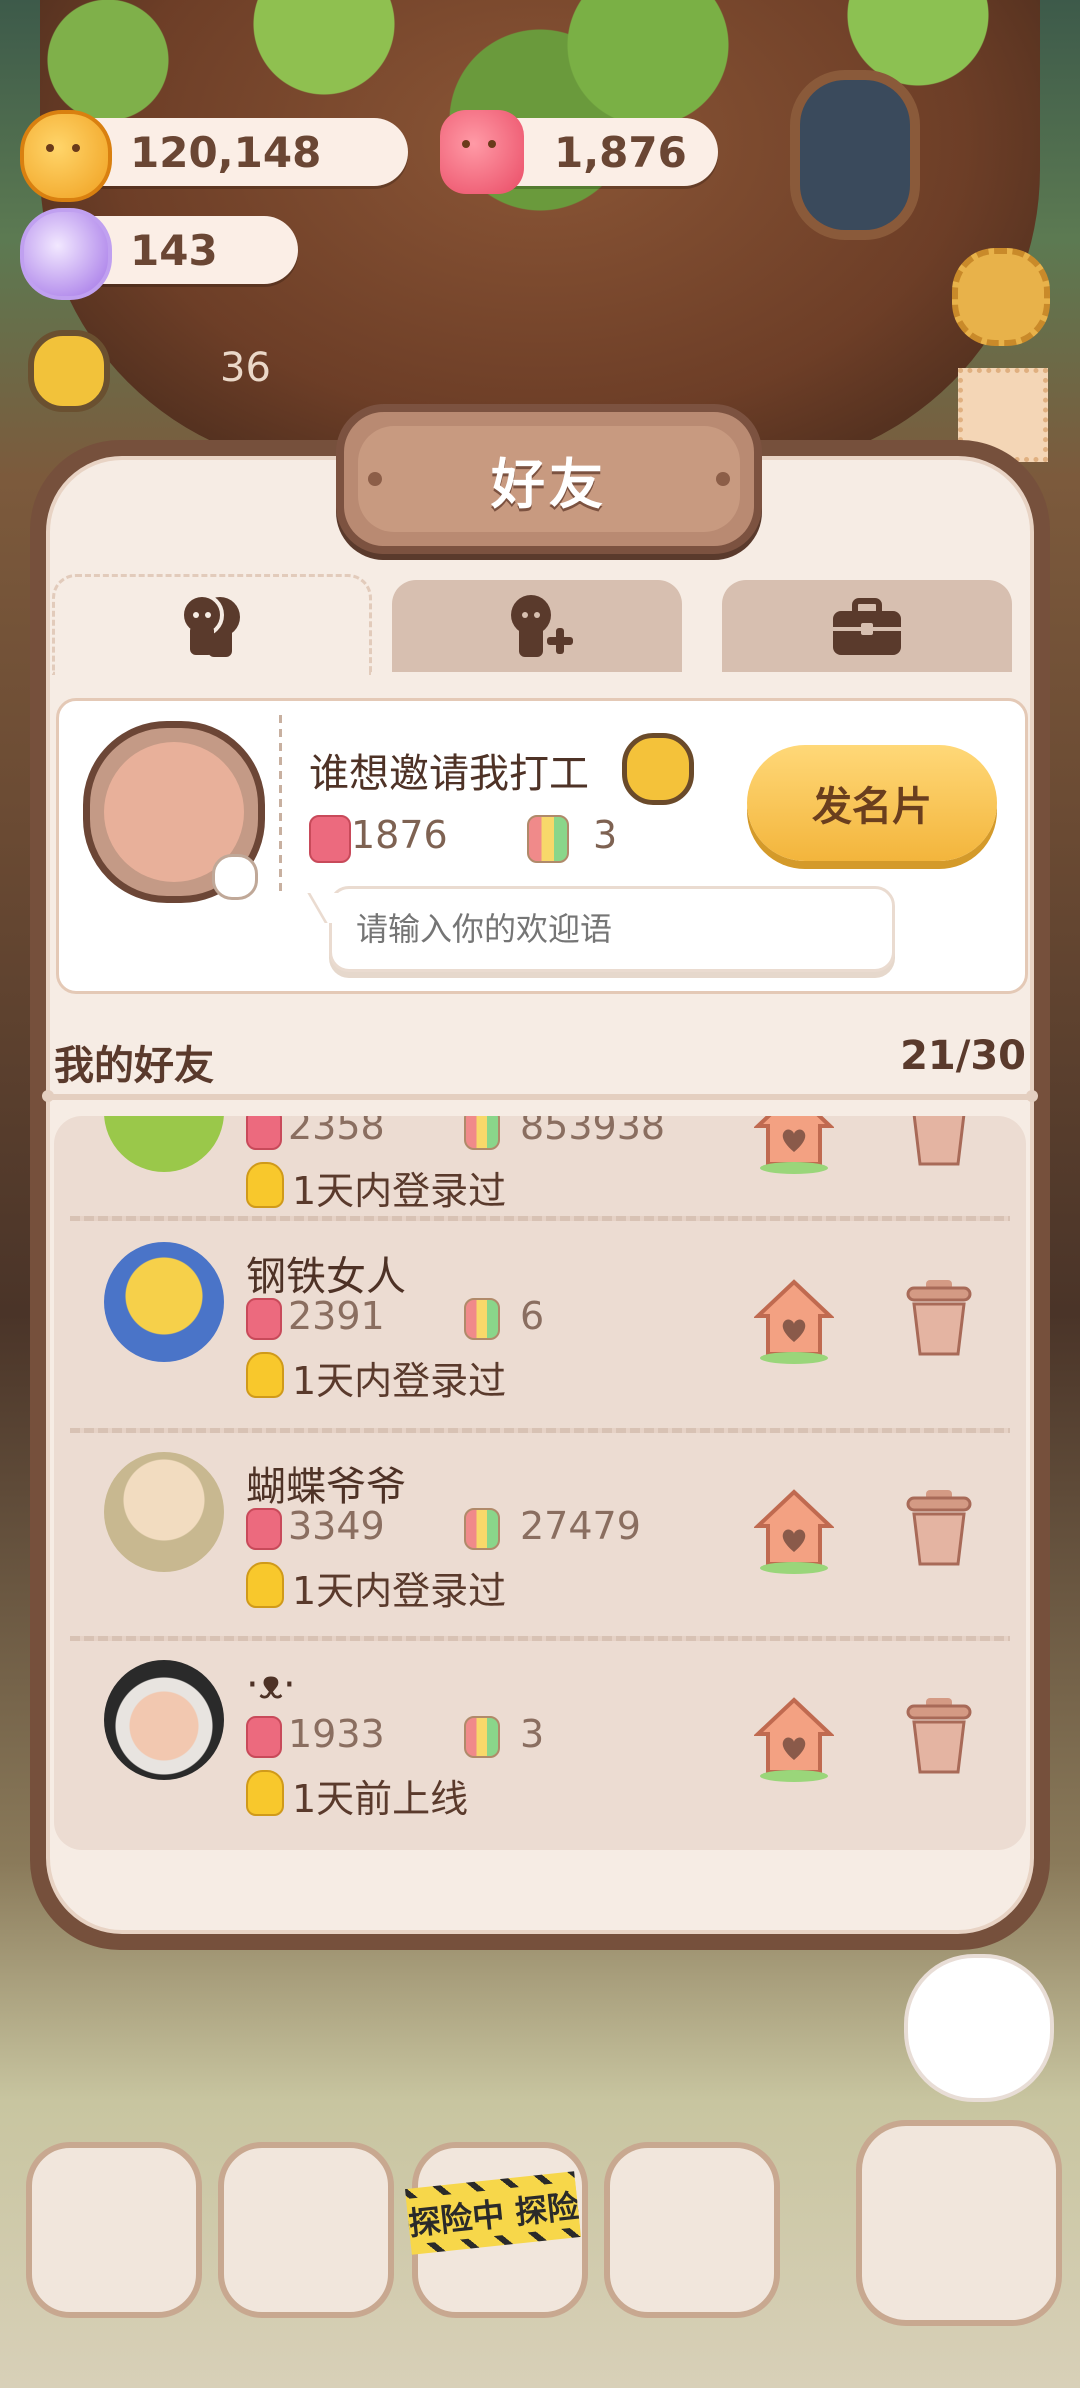 The image size is (1080, 2388). I want to click on crystal-counter: 143, so click(159, 254).